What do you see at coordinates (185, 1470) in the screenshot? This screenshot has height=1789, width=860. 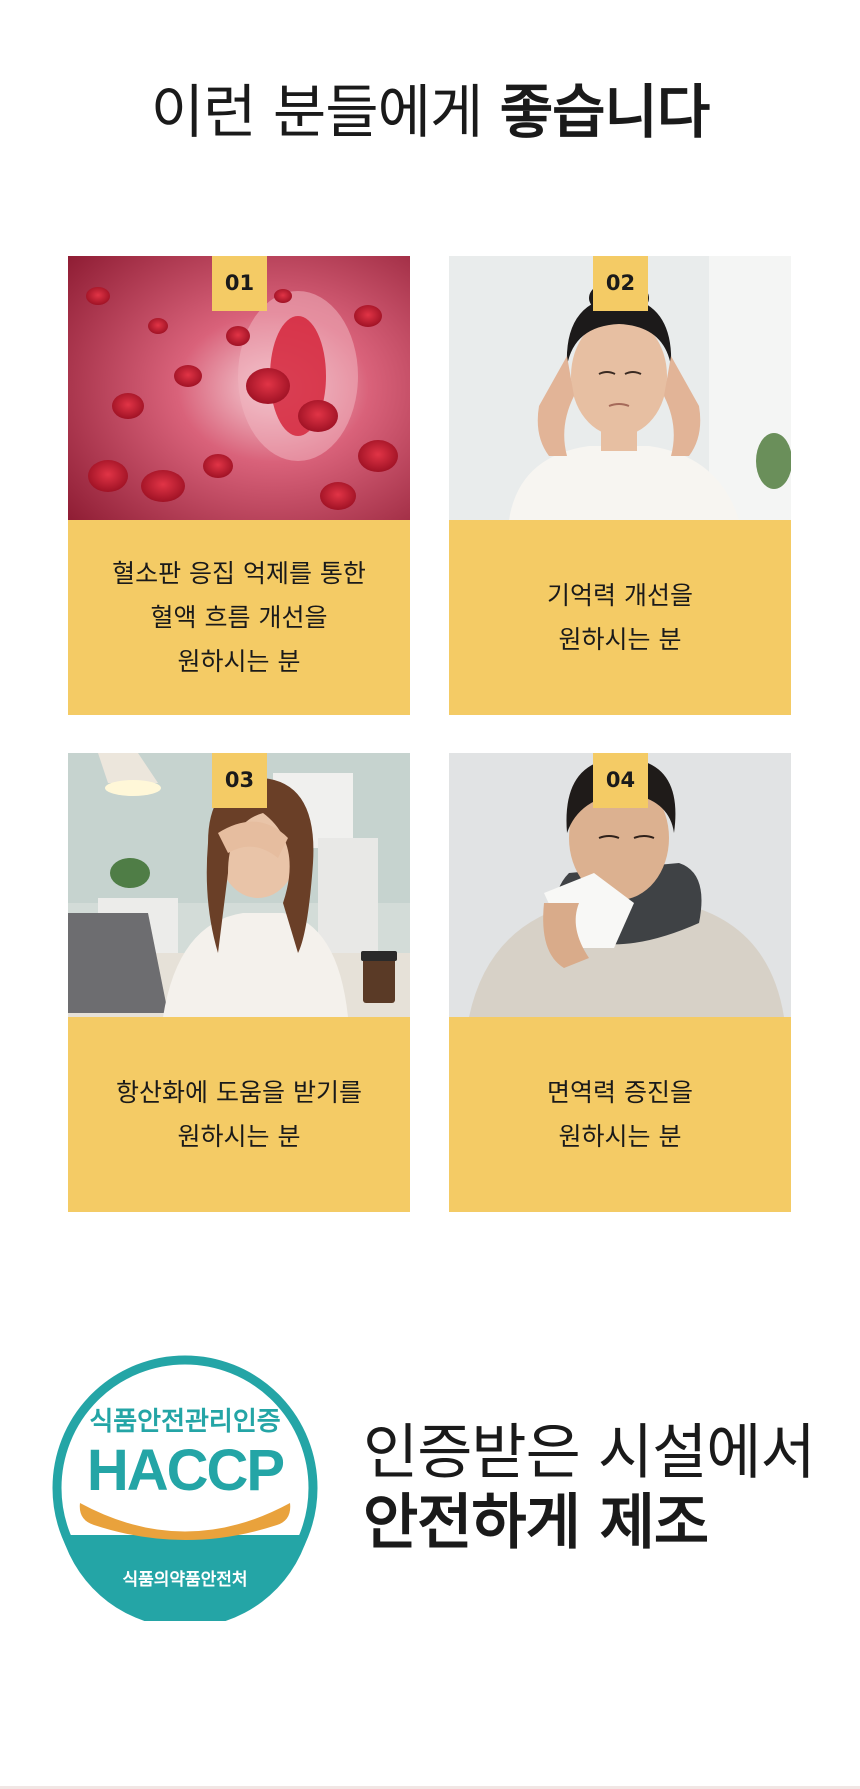 I see `haccp-mark: HACCP` at bounding box center [185, 1470].